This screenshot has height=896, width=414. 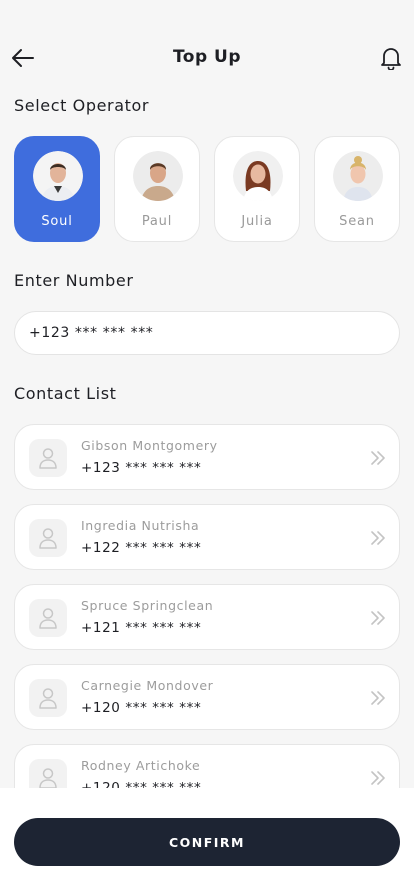 I want to click on contact-number: +121 *** *** ***, so click(x=141, y=628).